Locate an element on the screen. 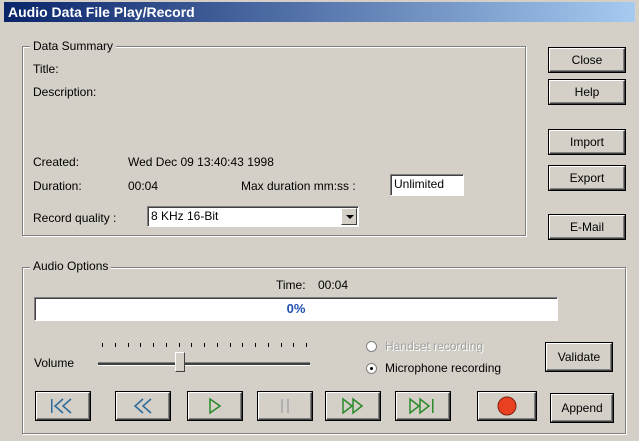 This screenshot has width=639, height=441. play-icon is located at coordinates (215, 406).